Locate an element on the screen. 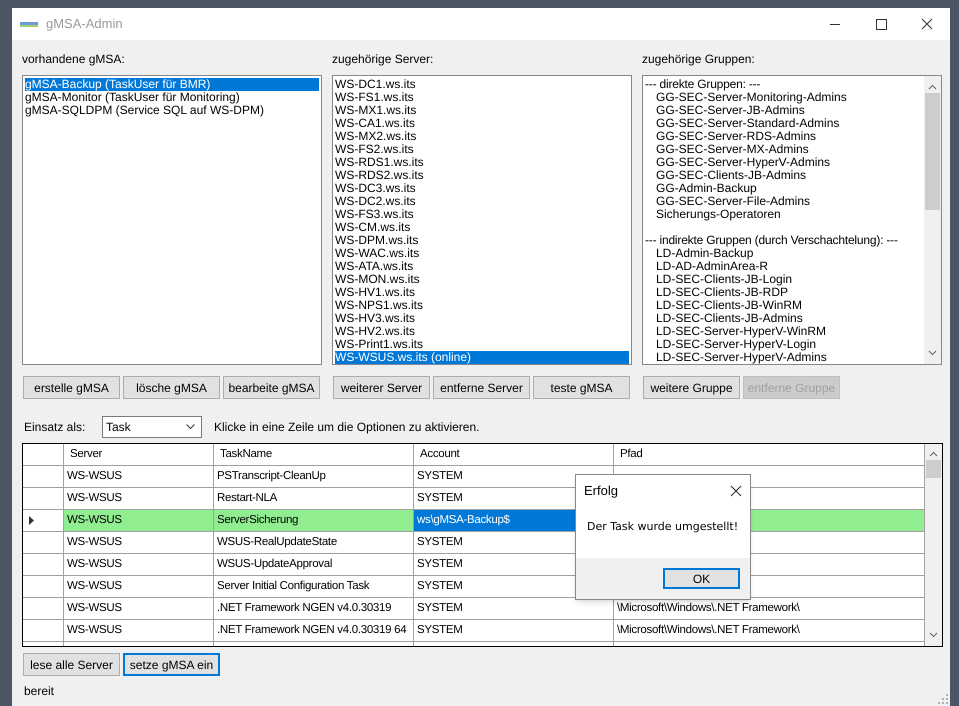 The width and height of the screenshot is (959, 706). list-item: WS-NPS1.ws.its is located at coordinates (482, 305).